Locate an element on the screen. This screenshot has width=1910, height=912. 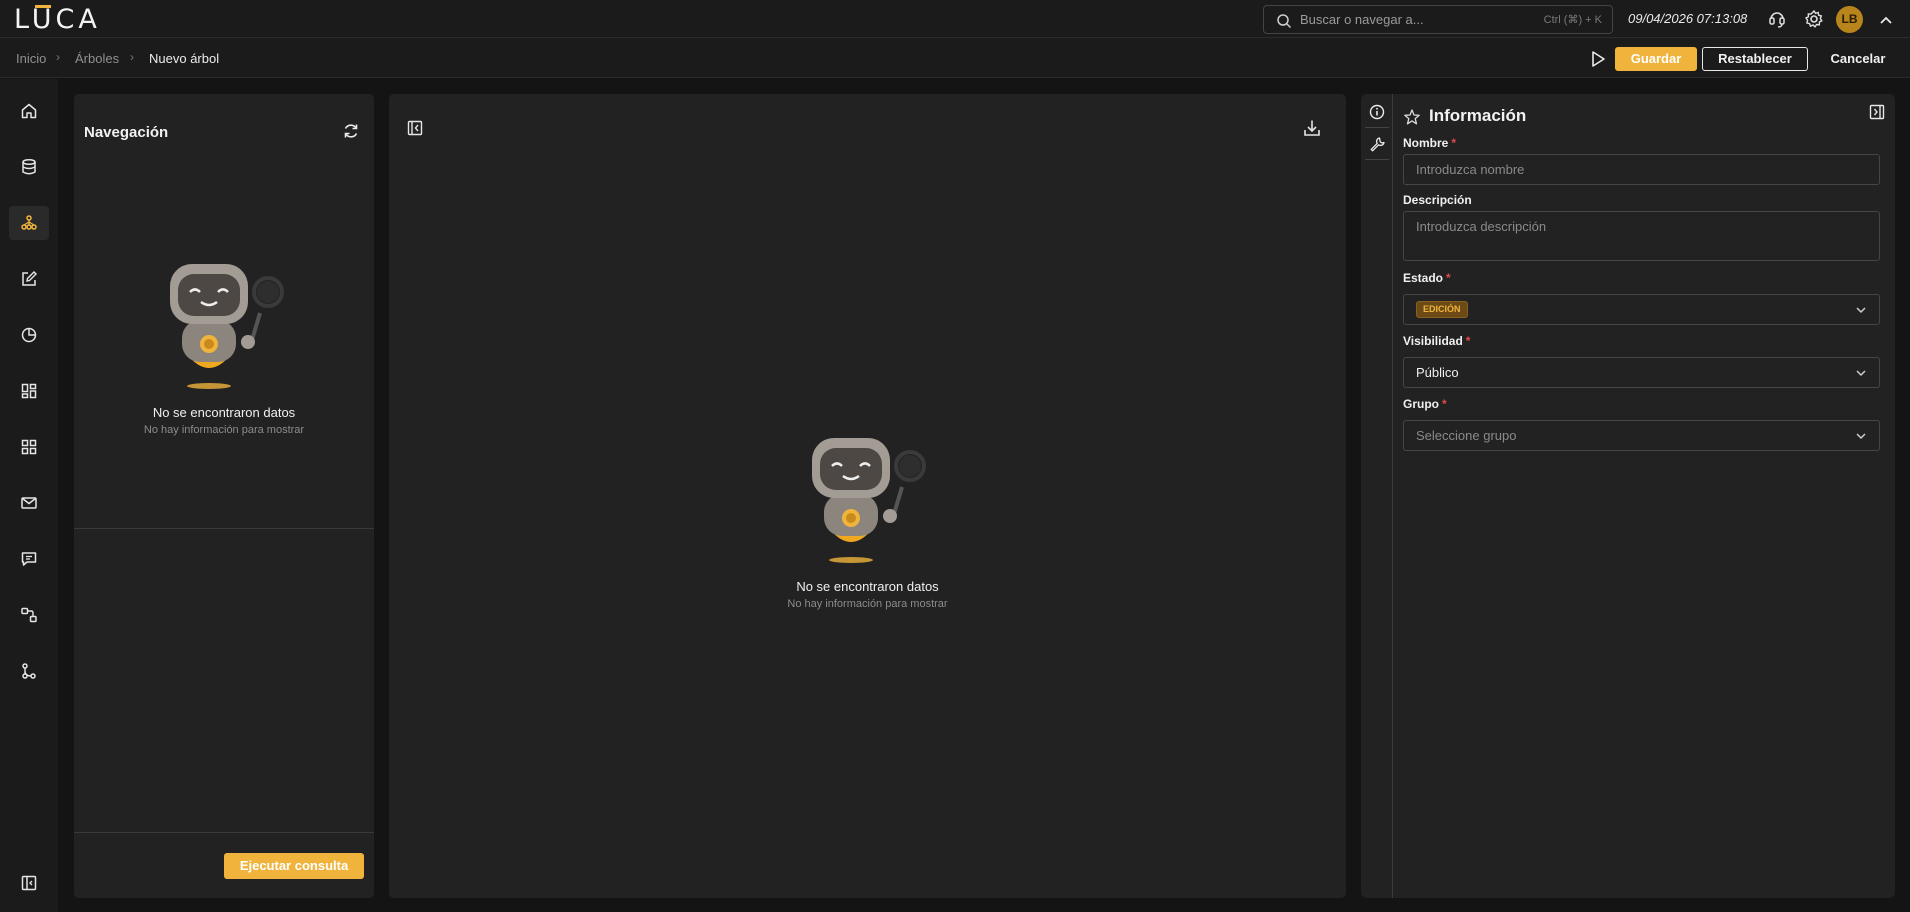
nav-dashboards is located at coordinates (29, 391).